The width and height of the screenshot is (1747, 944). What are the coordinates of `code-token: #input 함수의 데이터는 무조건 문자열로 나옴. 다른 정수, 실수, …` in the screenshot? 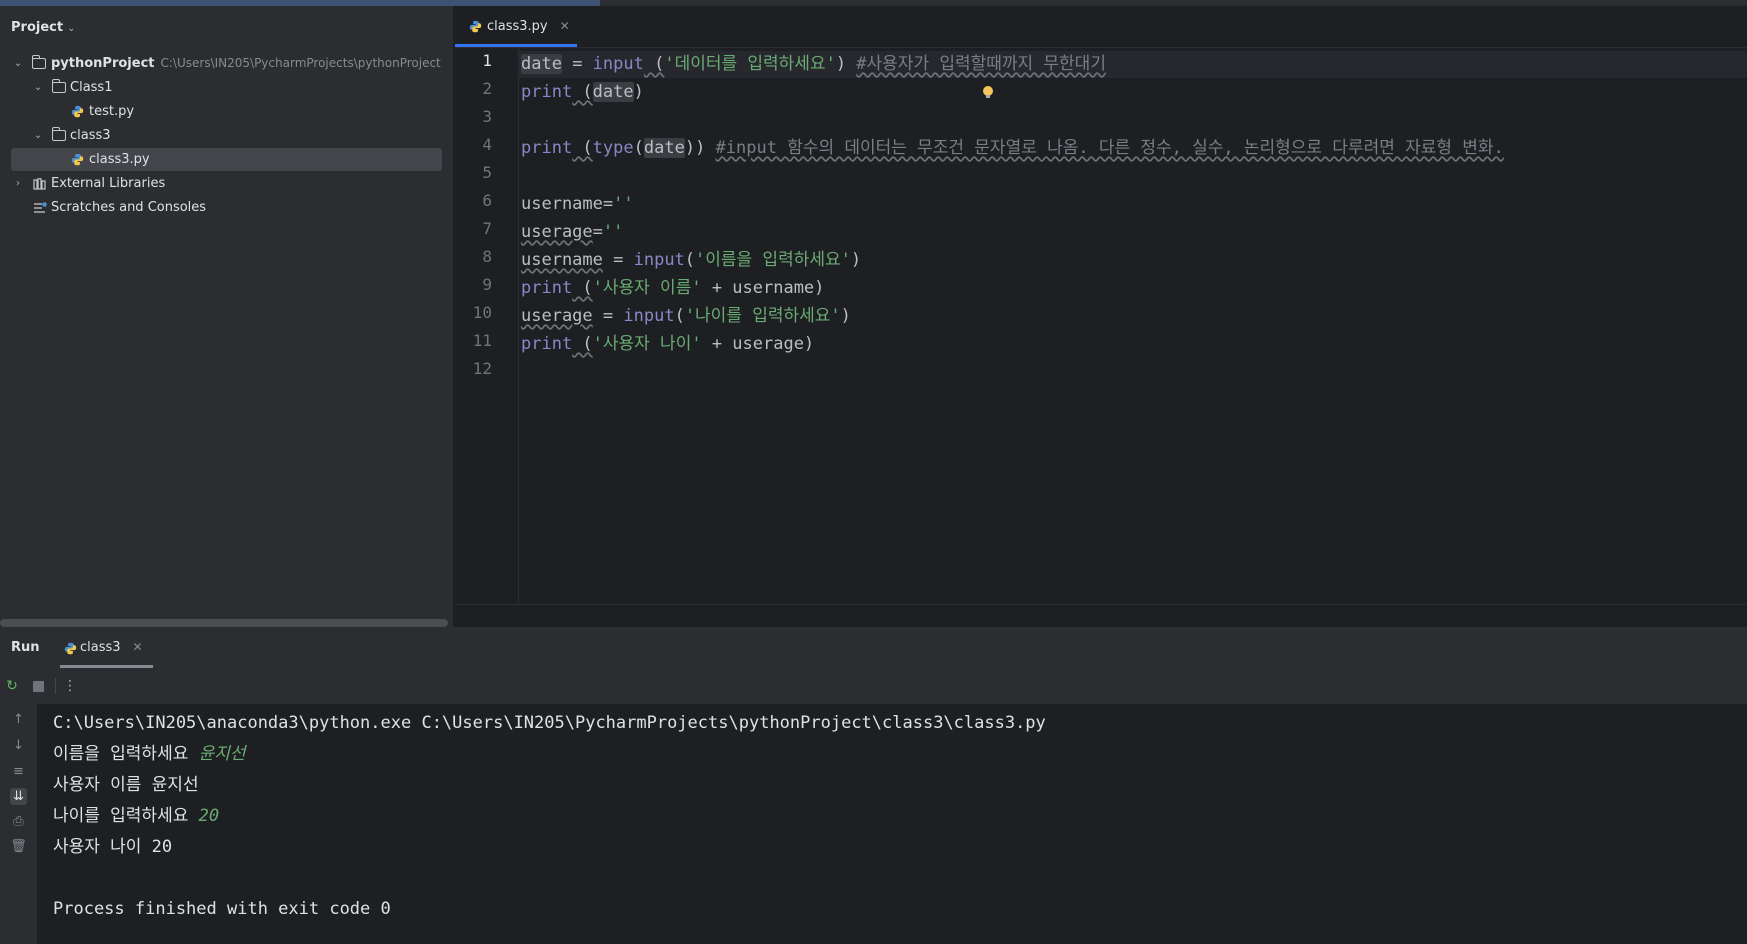 It's located at (1109, 148).